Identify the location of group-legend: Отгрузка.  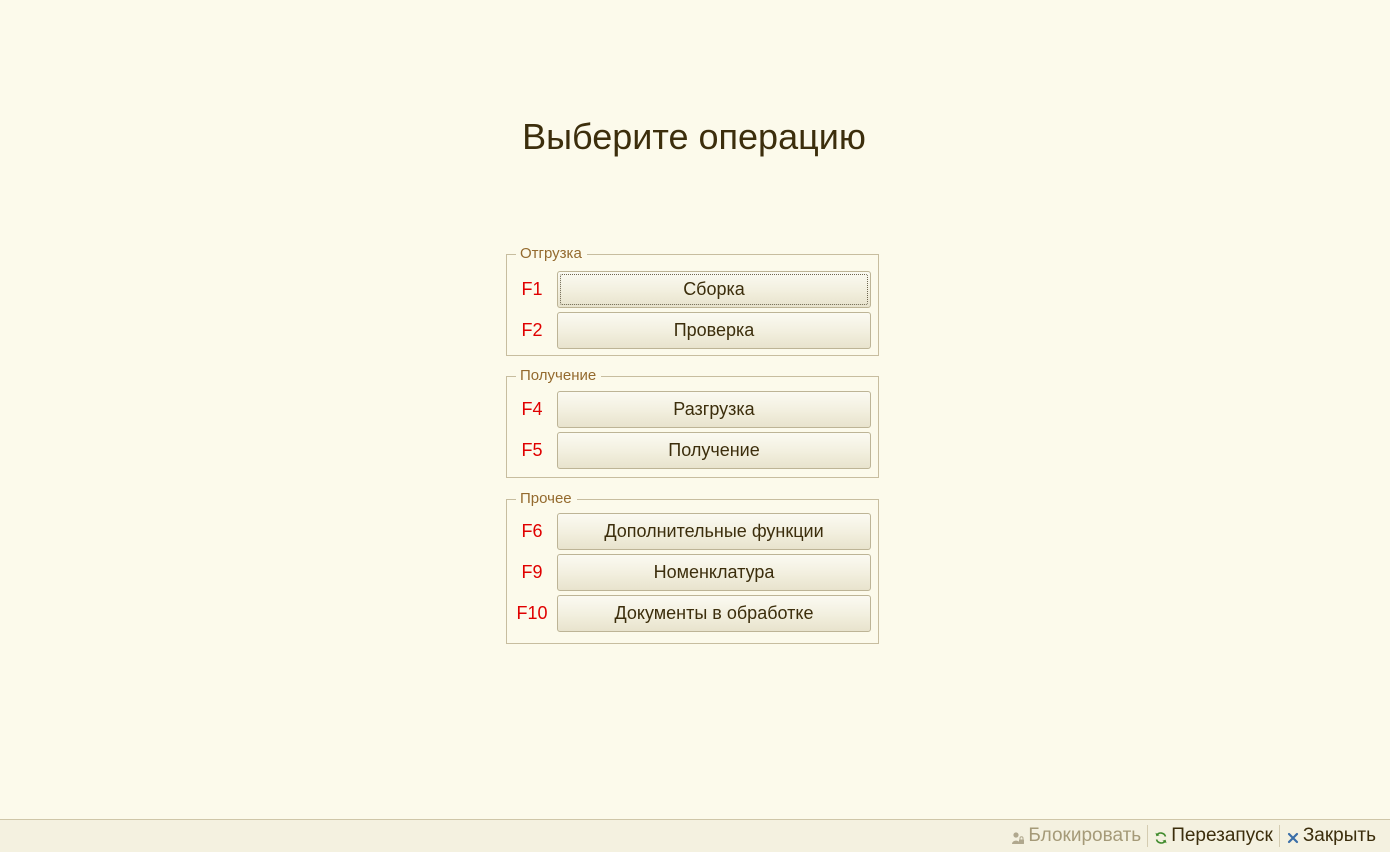
(551, 254).